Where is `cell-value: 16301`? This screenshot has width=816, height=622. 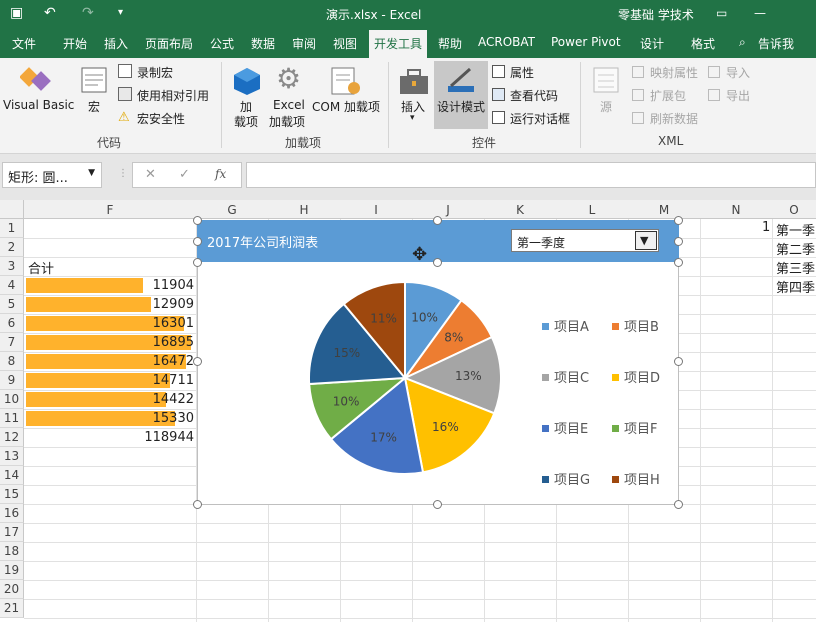
cell-value: 16301 is located at coordinates (110, 324).